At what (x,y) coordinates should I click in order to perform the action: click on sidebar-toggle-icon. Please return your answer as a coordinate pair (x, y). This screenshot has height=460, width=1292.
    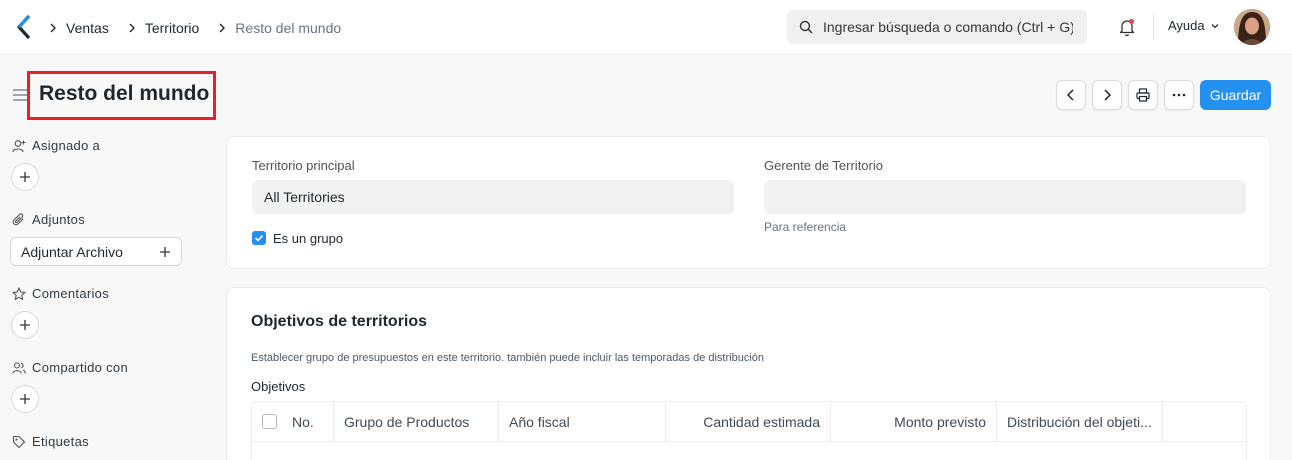
    Looking at the image, I should click on (20, 95).